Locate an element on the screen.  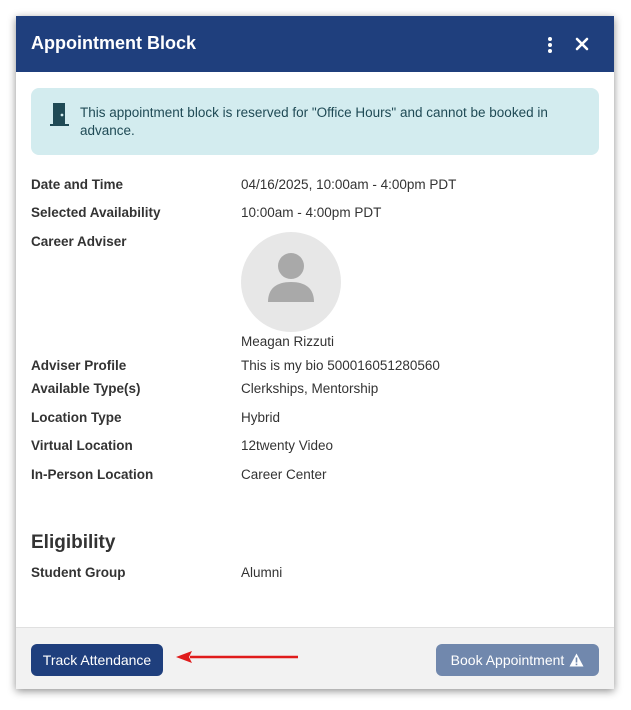
adviser-name: Meagan Rizzuti is located at coordinates (288, 341).